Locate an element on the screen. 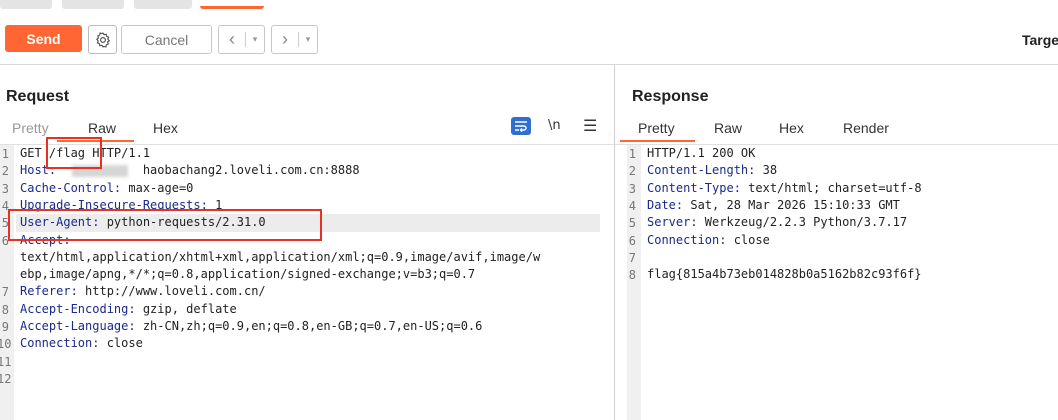 The height and width of the screenshot is (420, 1058). response-line: HTTP/1.1 200 OK is located at coordinates (701, 153).